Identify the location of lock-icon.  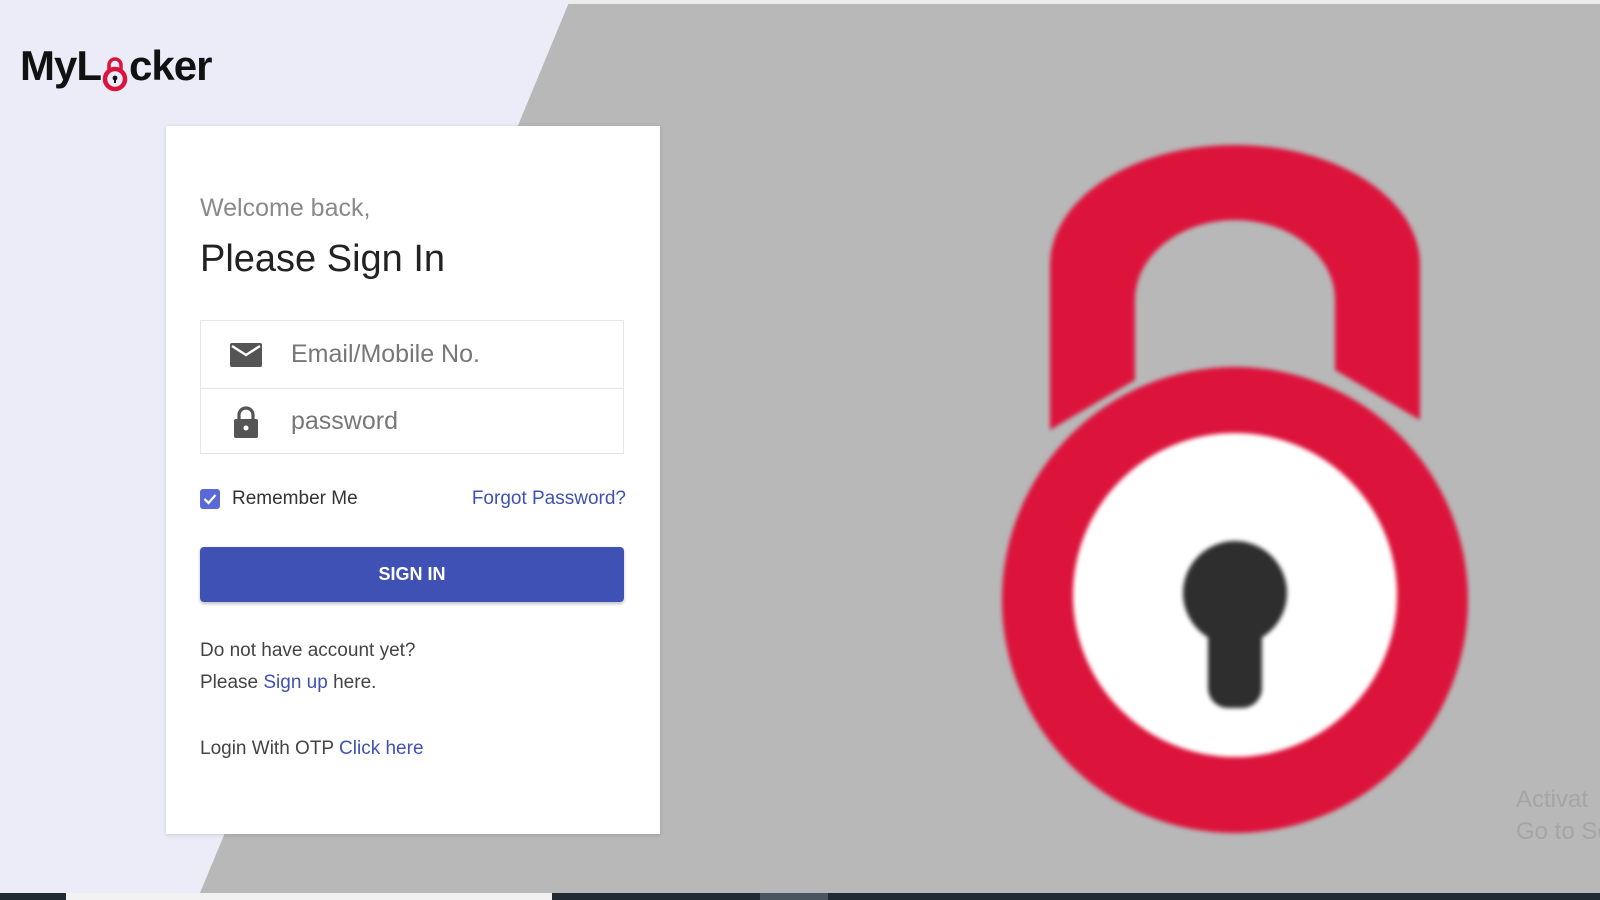
(246, 421).